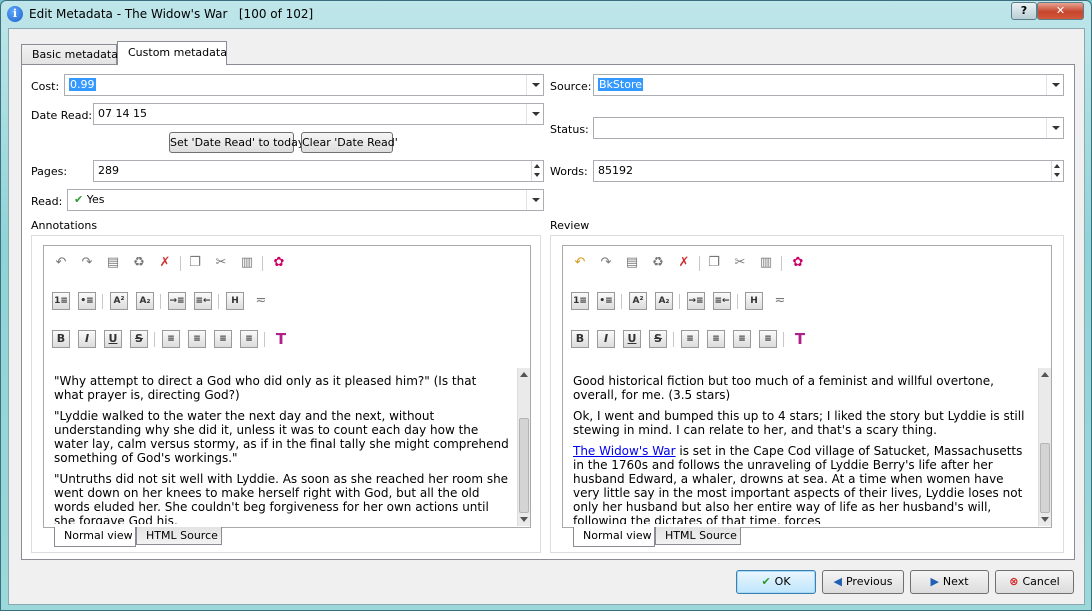 Image resolution: width=1092 pixels, height=611 pixels. I want to click on tab-custom-metadata: Custom metadata, so click(172, 53).